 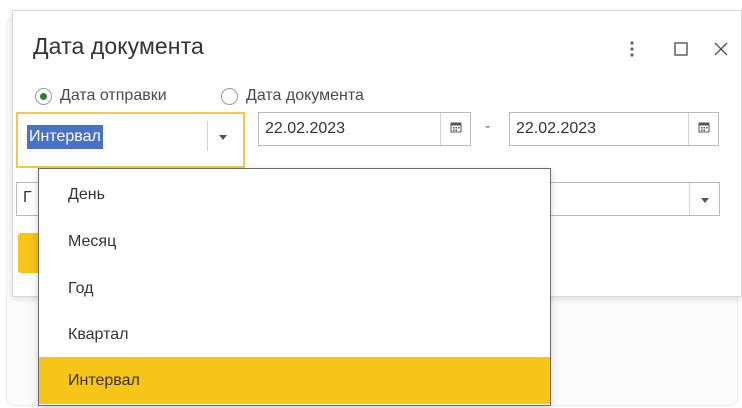 I want to click on date-from-calendar-button, so click(x=455, y=129).